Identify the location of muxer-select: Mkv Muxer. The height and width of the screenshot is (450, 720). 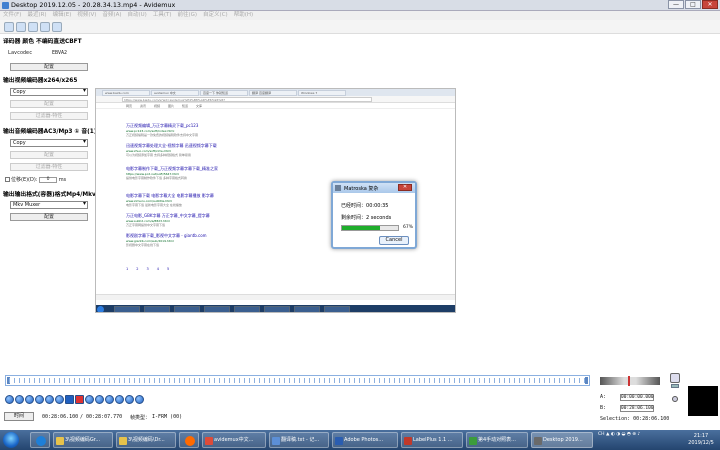
(49, 205).